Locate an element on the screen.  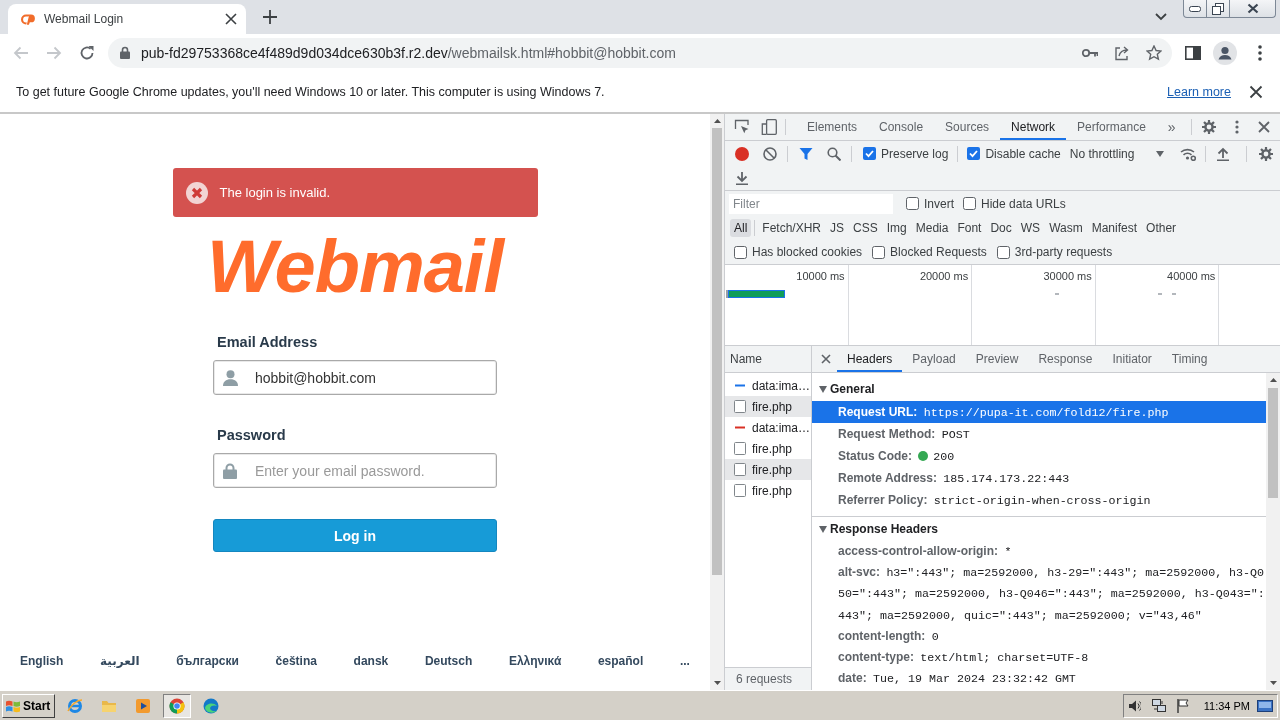
start-button: Start is located at coordinates (29, 705).